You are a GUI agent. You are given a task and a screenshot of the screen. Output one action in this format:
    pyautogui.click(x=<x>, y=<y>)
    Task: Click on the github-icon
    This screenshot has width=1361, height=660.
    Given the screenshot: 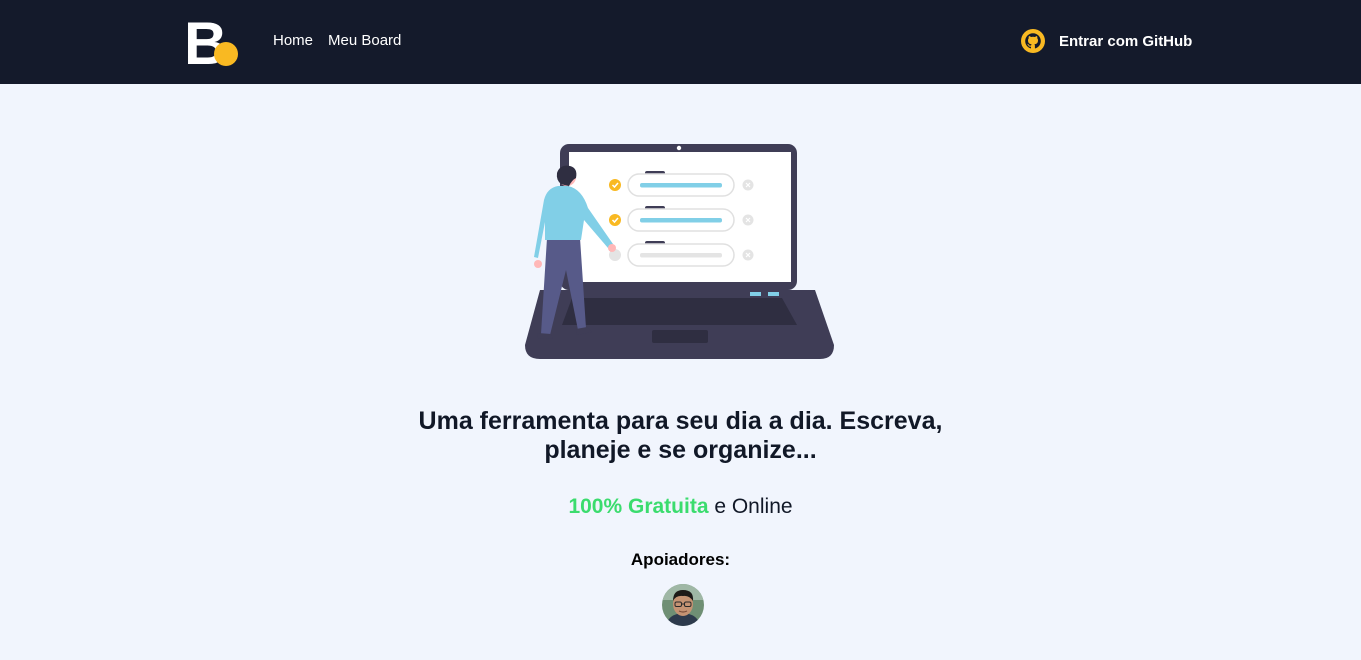 What is the action you would take?
    pyautogui.click(x=1033, y=41)
    